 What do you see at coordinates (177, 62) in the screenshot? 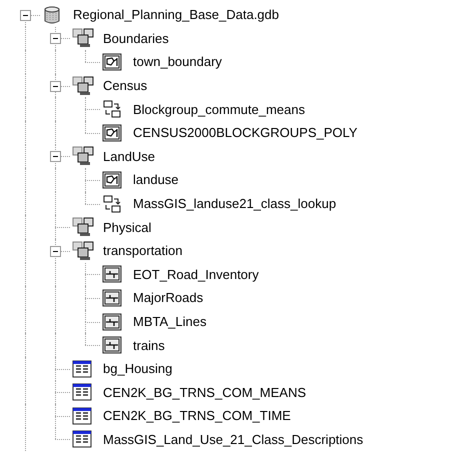
I see `tree-item: town_boundary` at bounding box center [177, 62].